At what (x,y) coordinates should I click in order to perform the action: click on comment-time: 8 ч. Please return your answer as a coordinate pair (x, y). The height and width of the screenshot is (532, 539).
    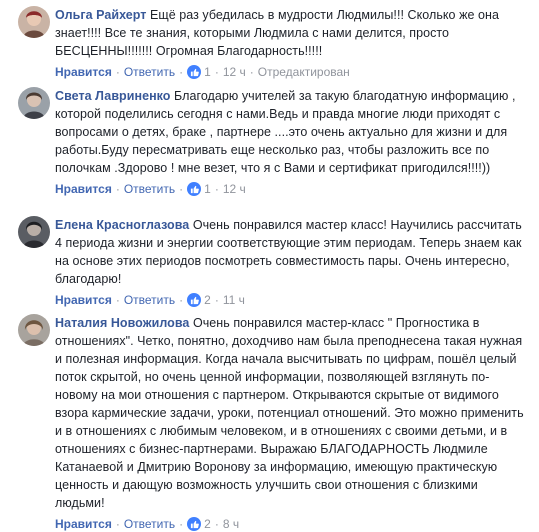
    Looking at the image, I should click on (231, 524).